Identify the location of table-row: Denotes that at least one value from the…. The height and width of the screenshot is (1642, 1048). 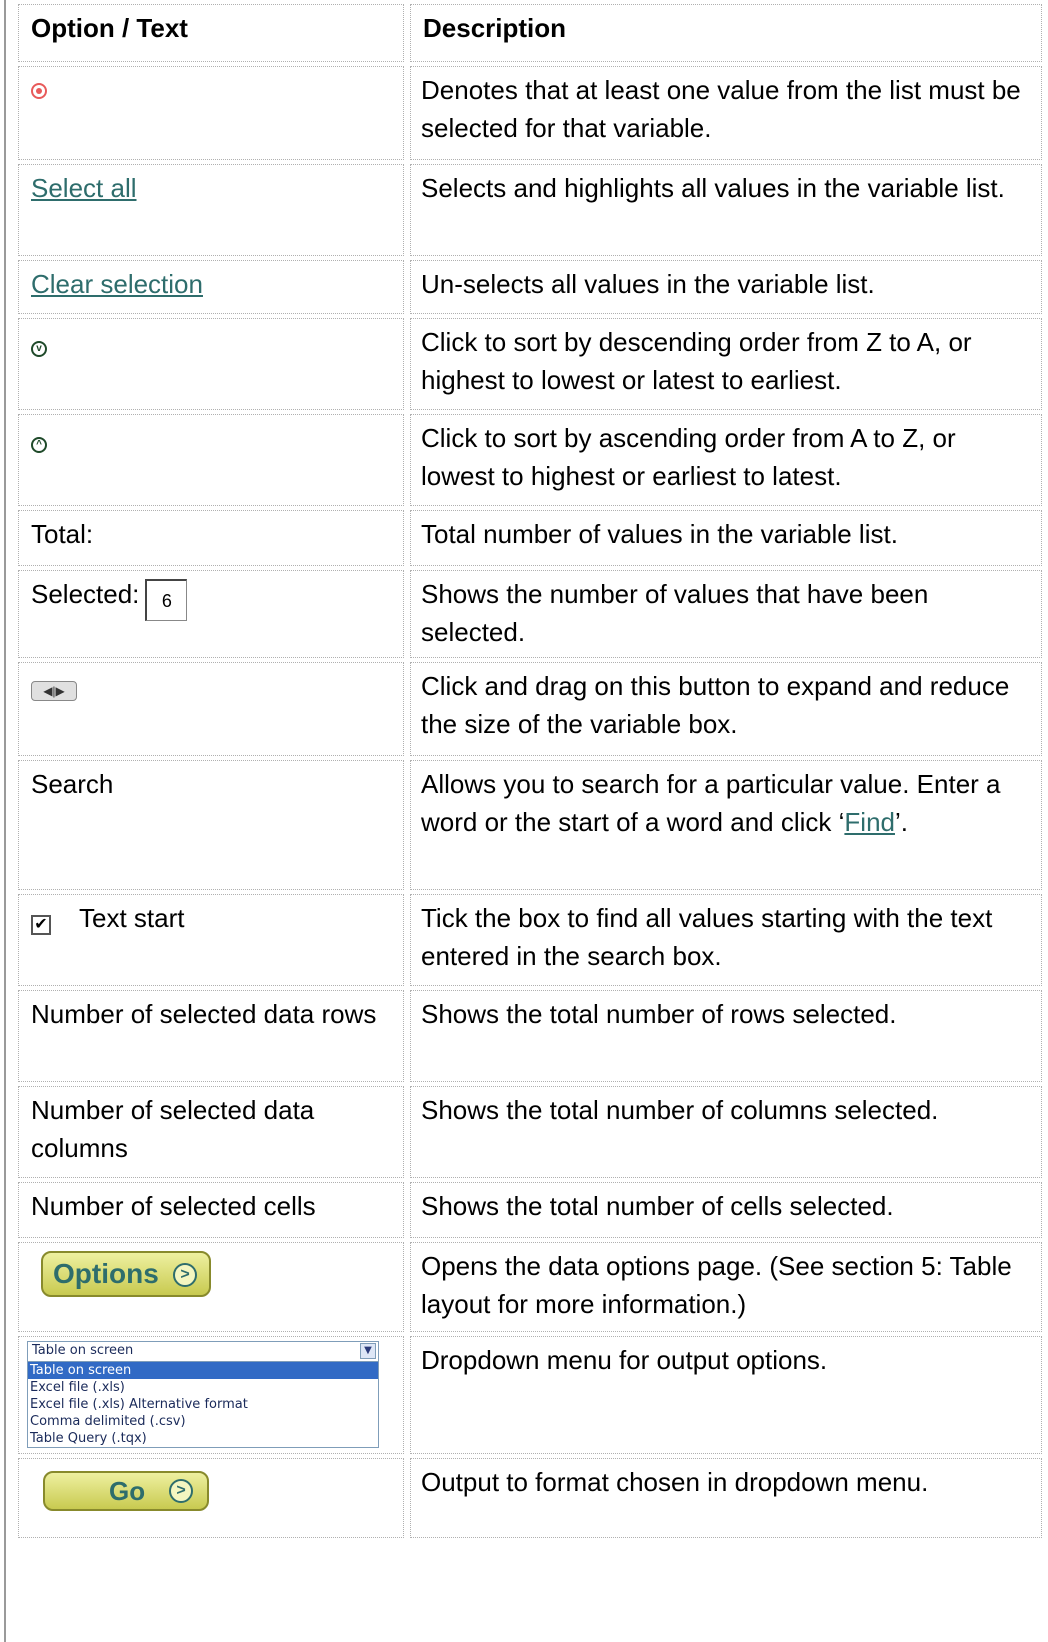
(530, 113).